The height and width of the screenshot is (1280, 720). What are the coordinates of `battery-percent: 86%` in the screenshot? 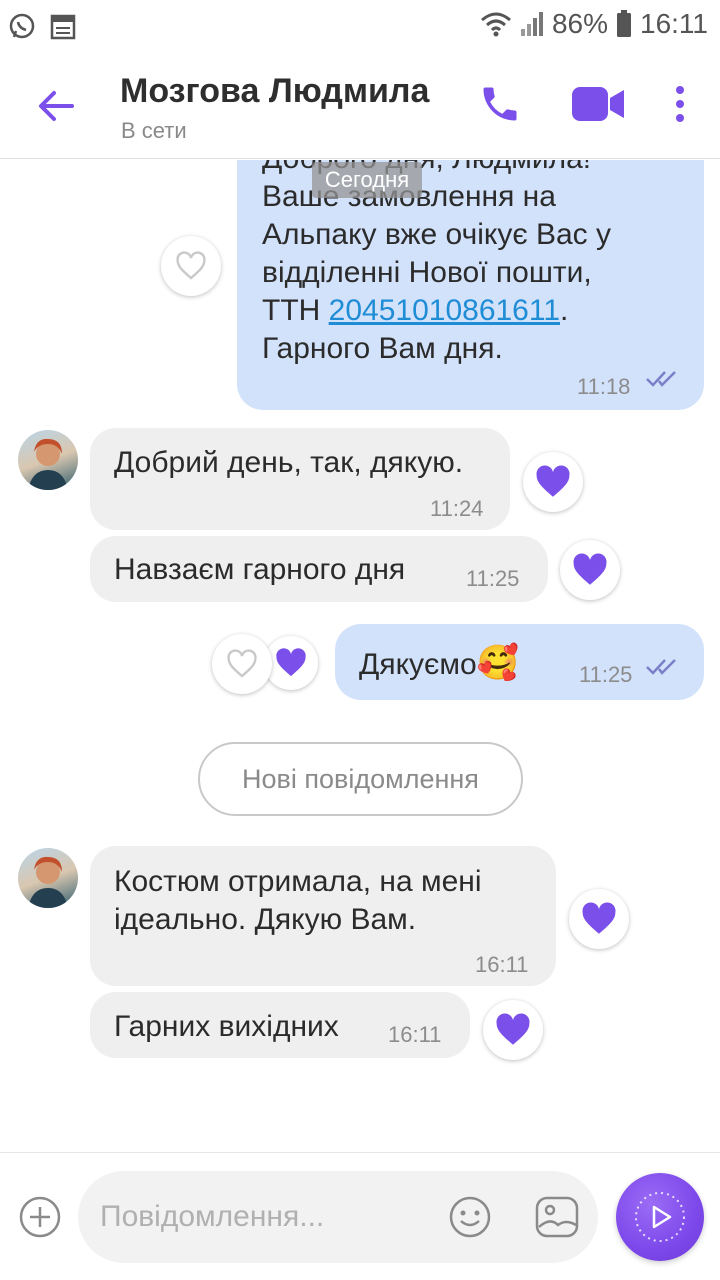 It's located at (579, 23).